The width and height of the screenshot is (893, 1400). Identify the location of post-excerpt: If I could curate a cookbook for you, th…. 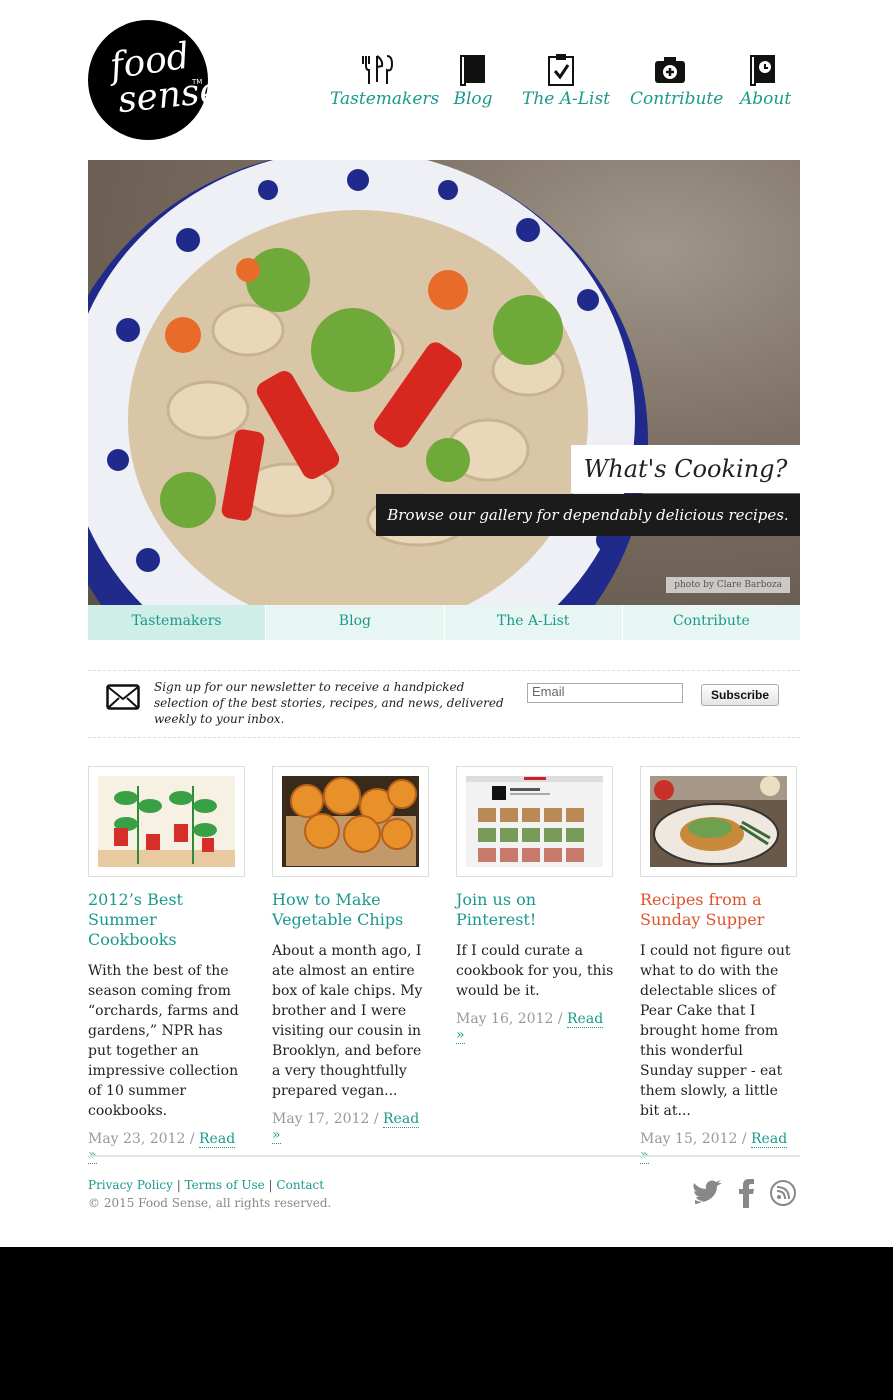
(535, 971).